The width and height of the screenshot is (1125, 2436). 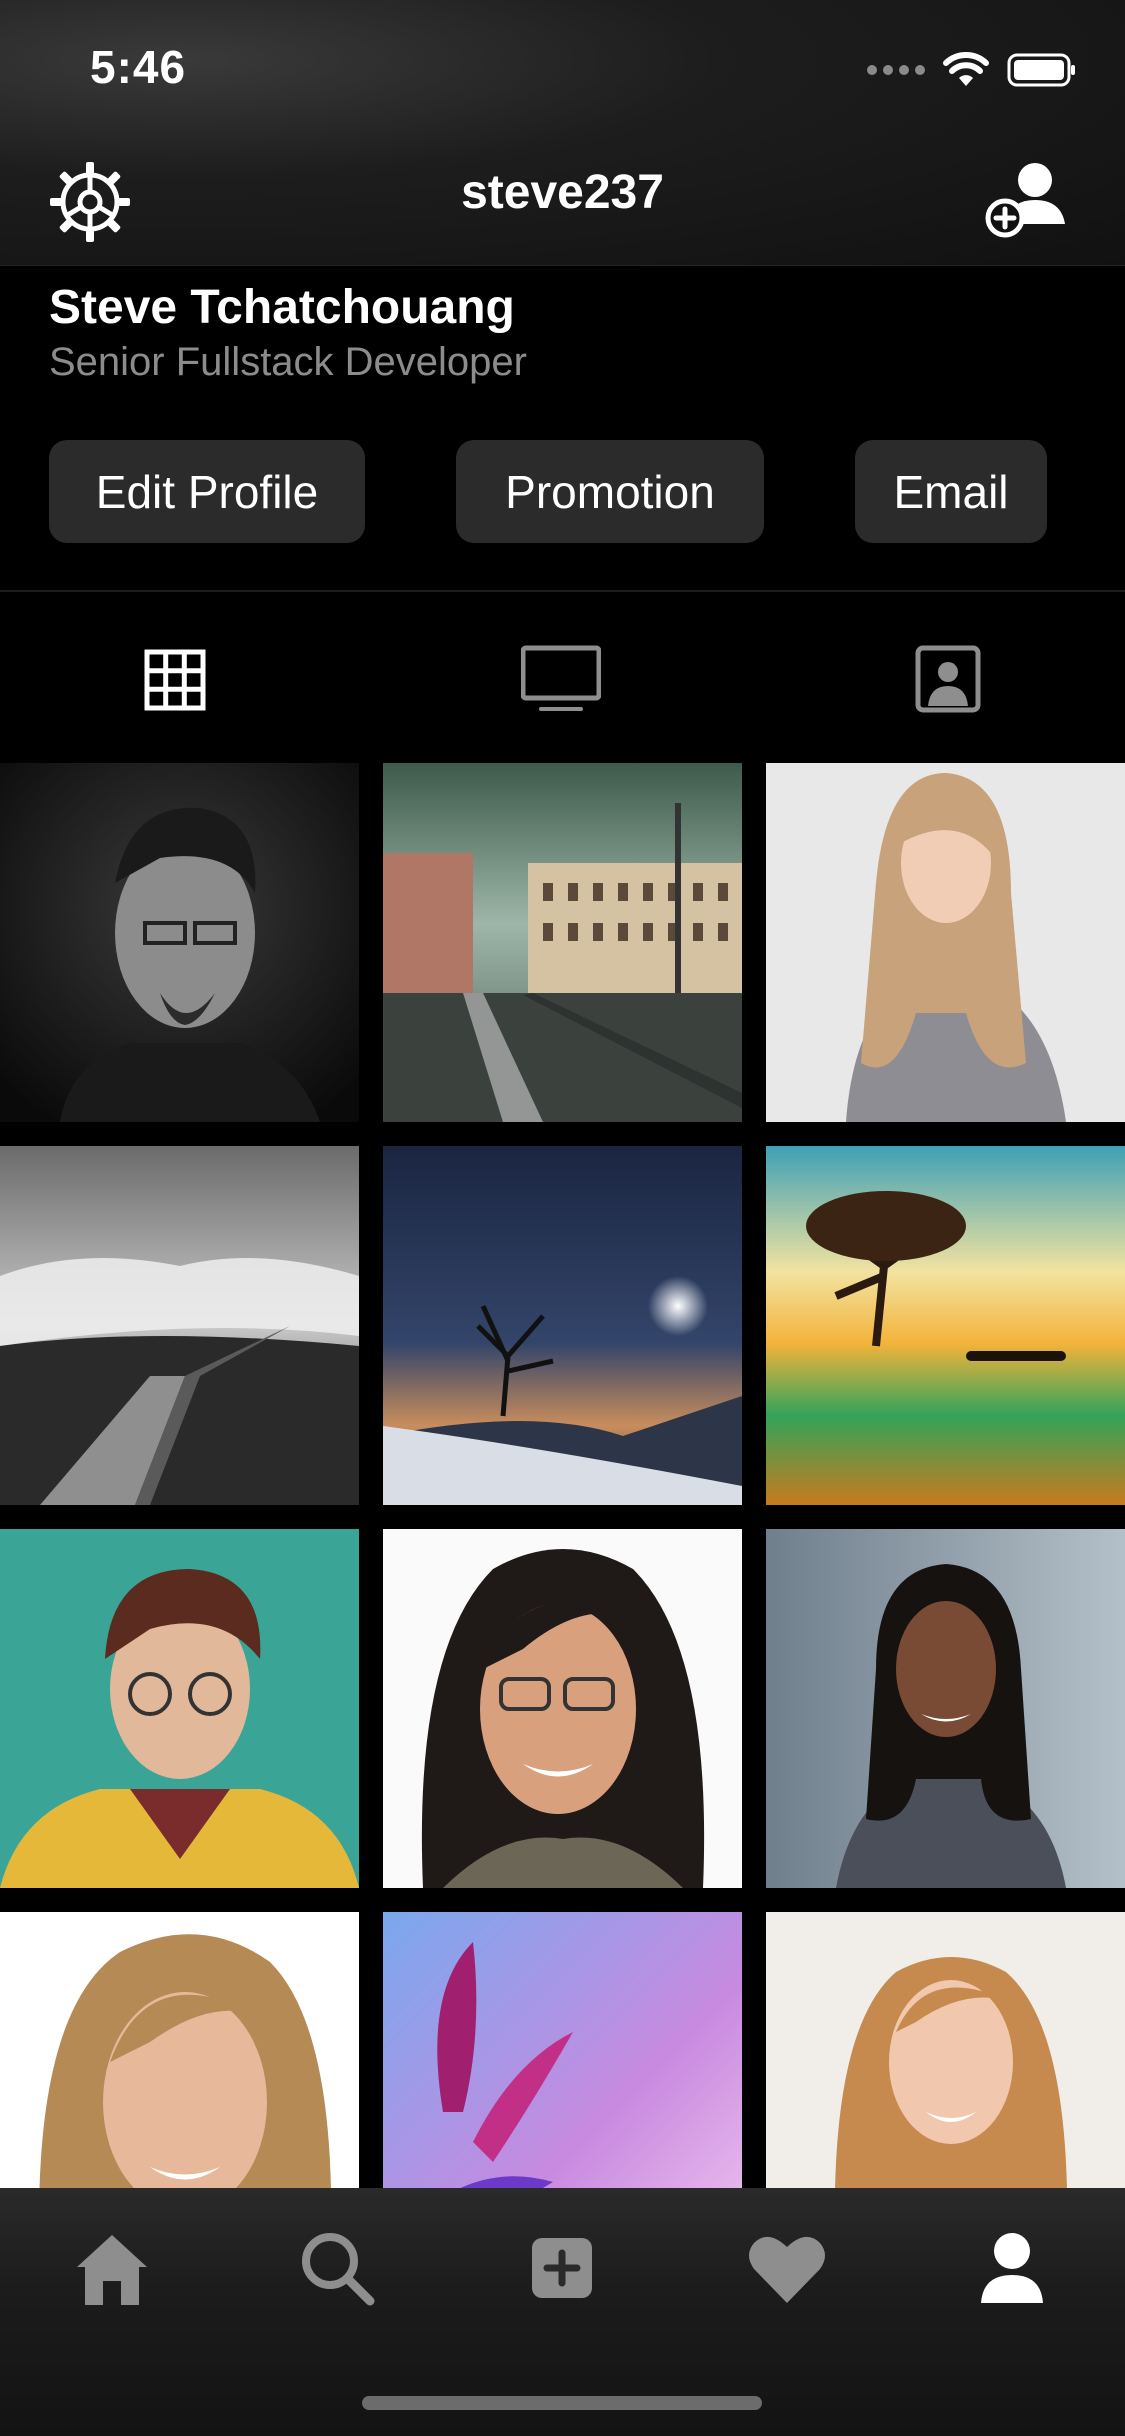 I want to click on tv-icon, so click(x=561, y=678).